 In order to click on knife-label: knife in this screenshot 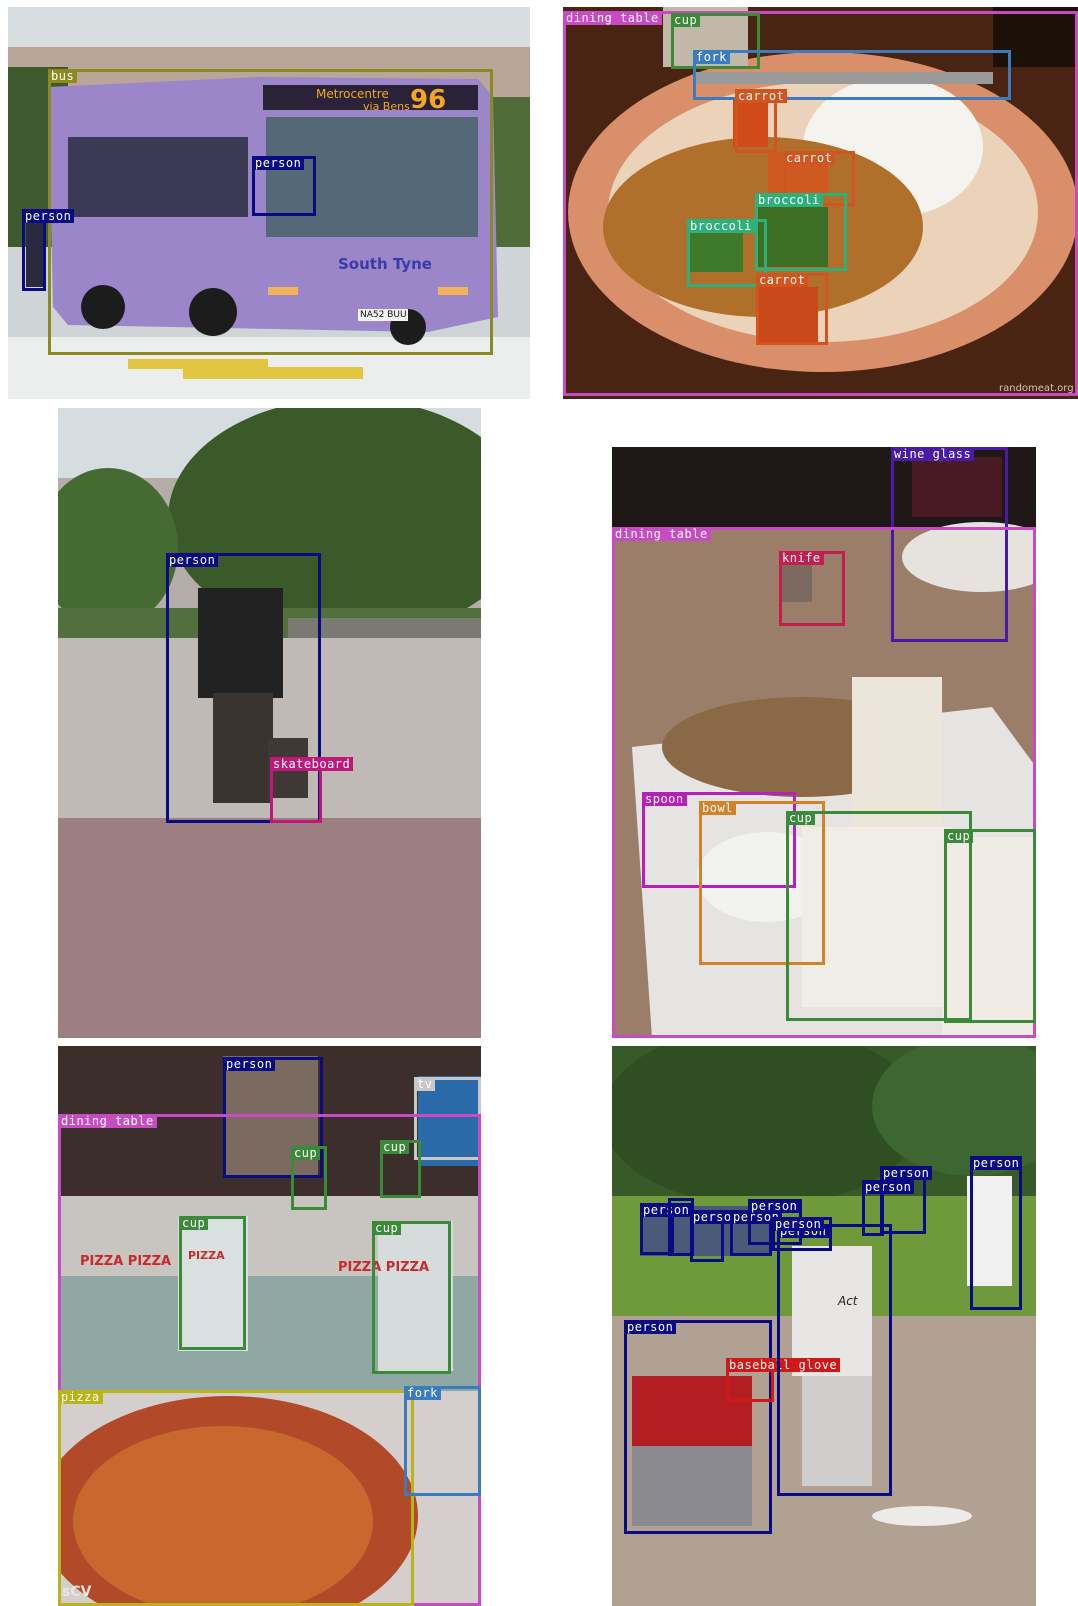, I will do `click(801, 558)`.